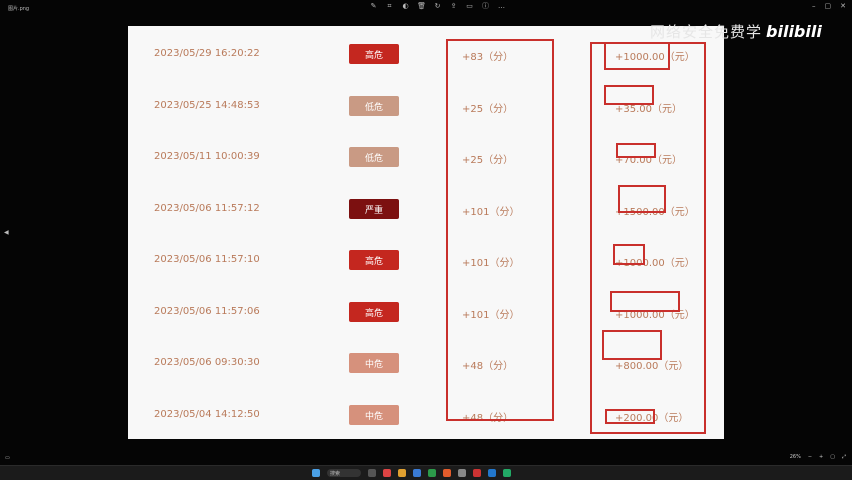 The height and width of the screenshot is (480, 852). Describe the element at coordinates (453, 6) in the screenshot. I see `share-icon: ⇪` at that location.